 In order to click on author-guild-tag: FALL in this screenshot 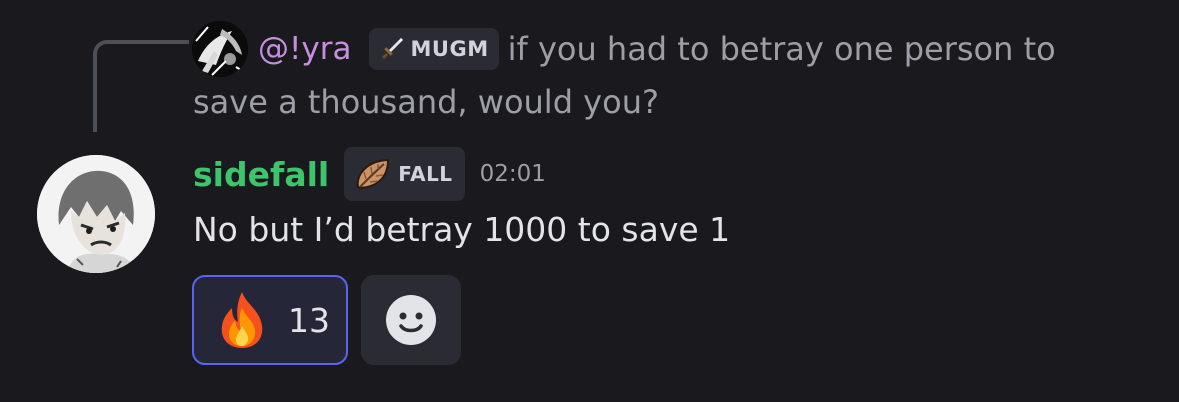, I will do `click(404, 174)`.